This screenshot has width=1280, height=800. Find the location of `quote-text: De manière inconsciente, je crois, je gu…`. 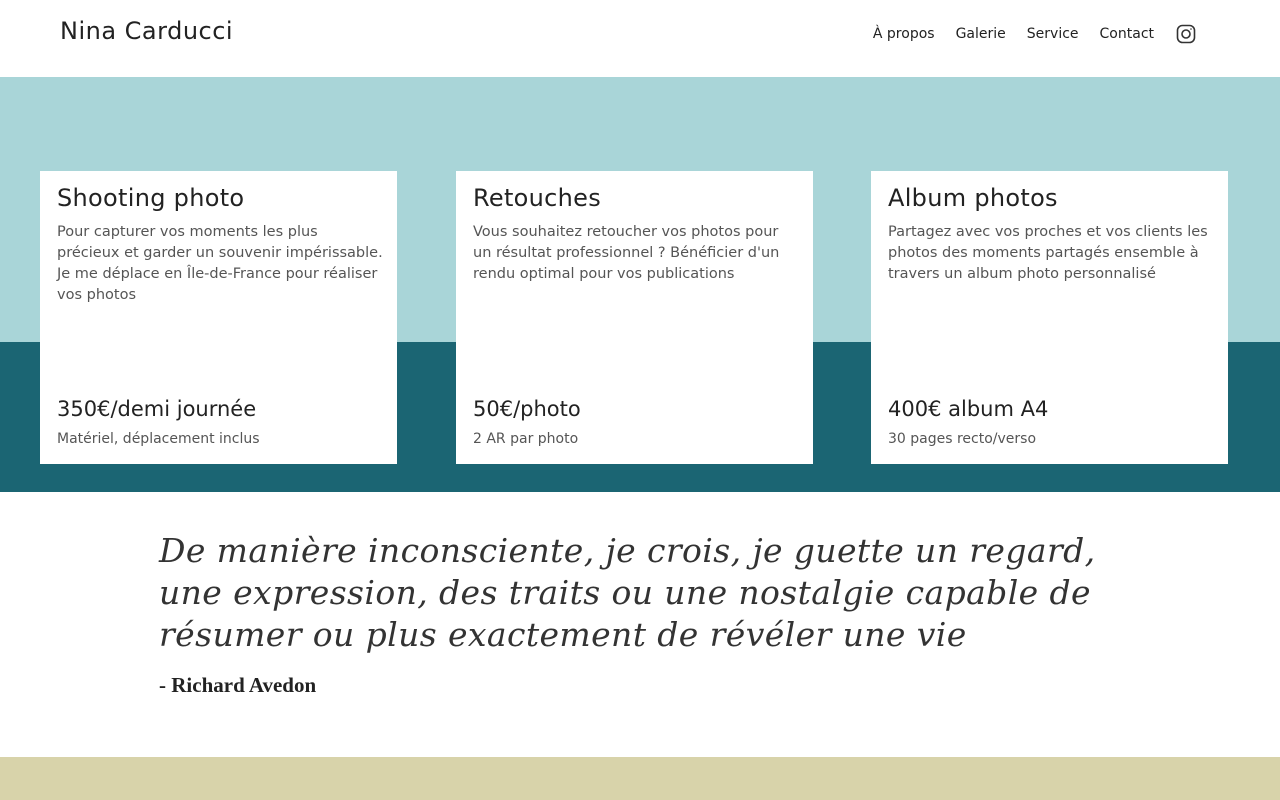

quote-text: De manière inconsciente, je crois, je gu… is located at coordinates (627, 592).